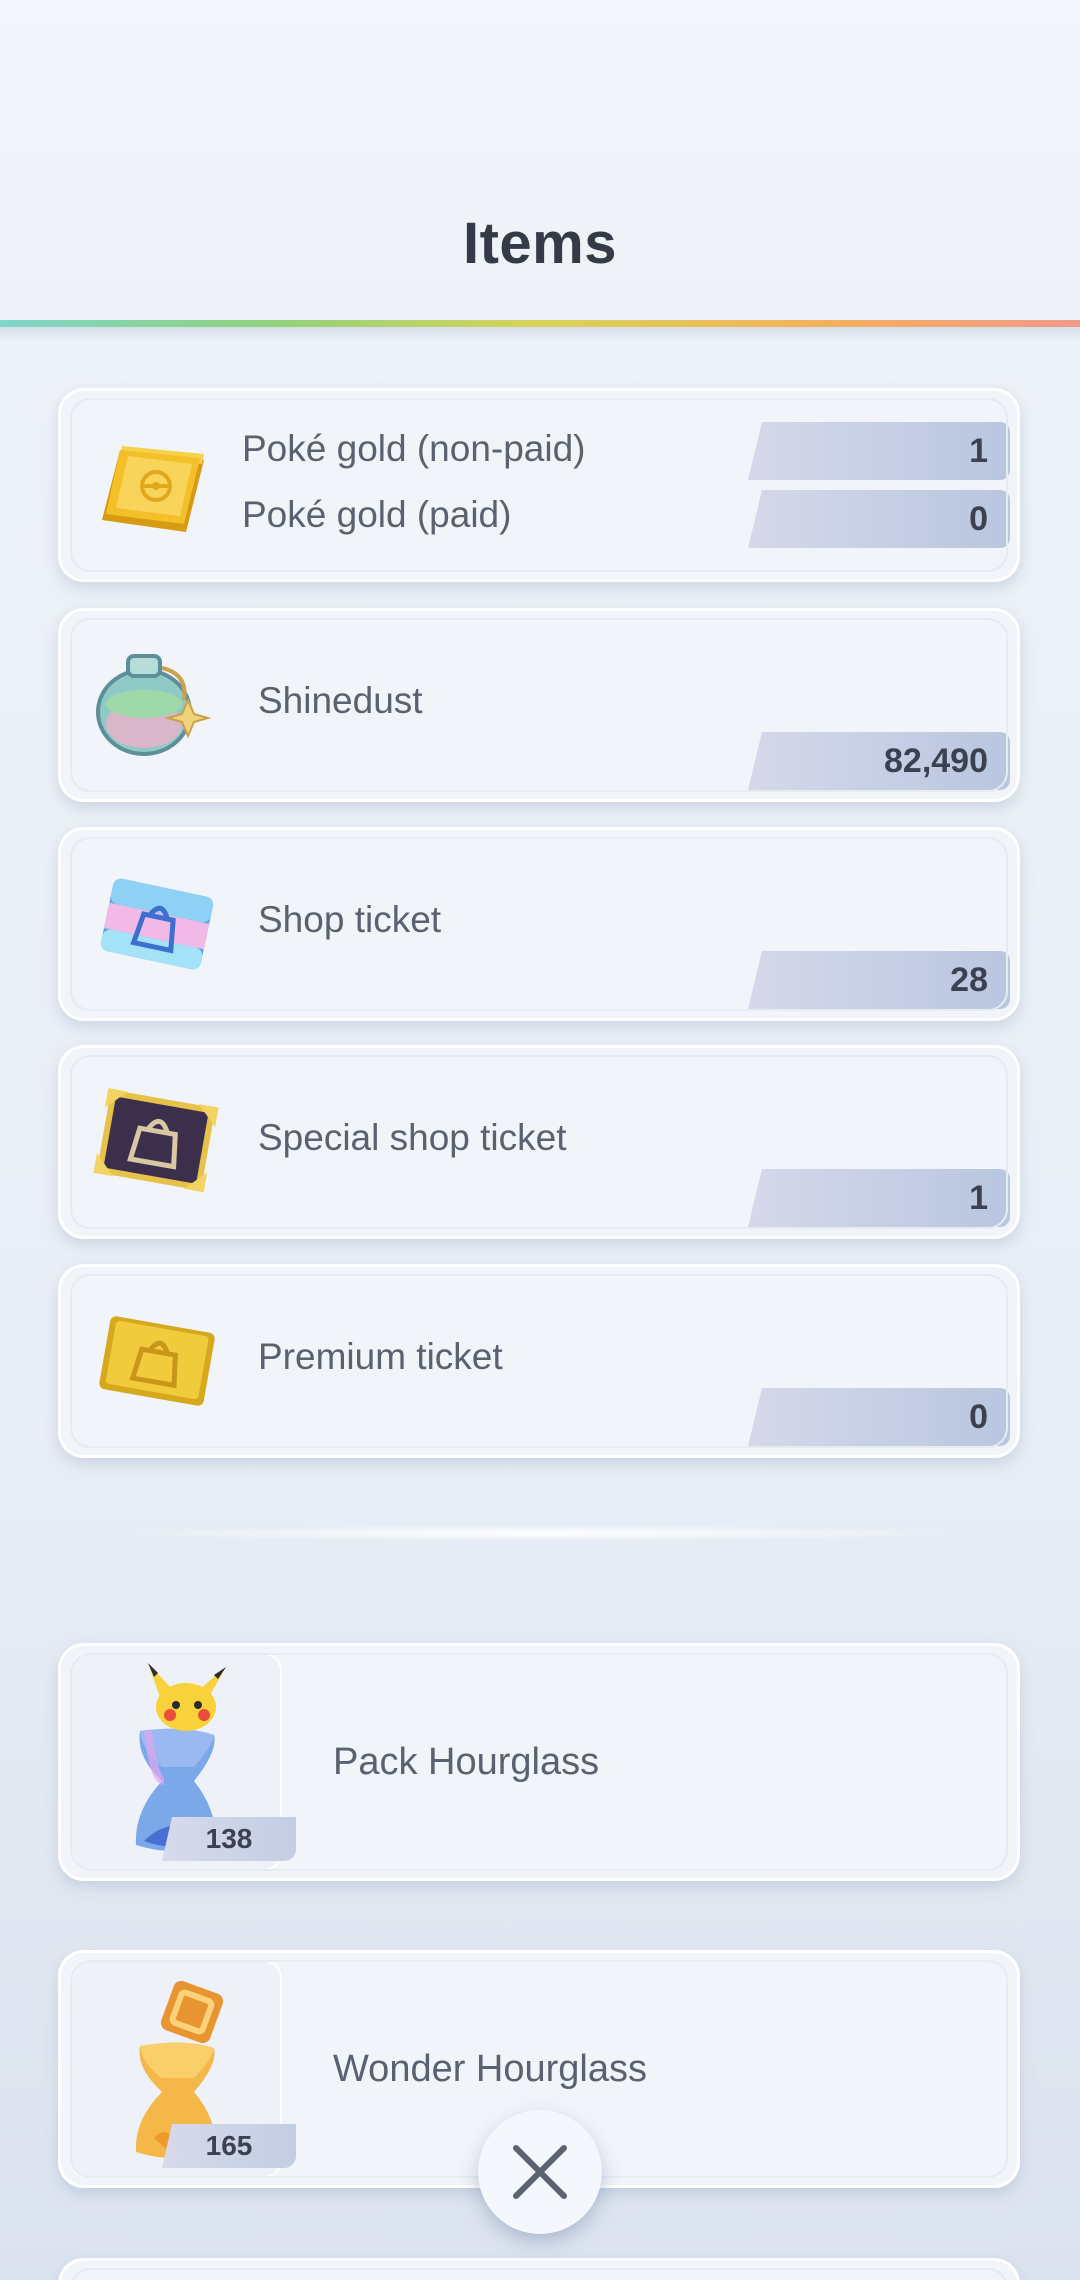  What do you see at coordinates (490, 2069) in the screenshot?
I see `wonder-hourglass-label: Wonder Hourglass` at bounding box center [490, 2069].